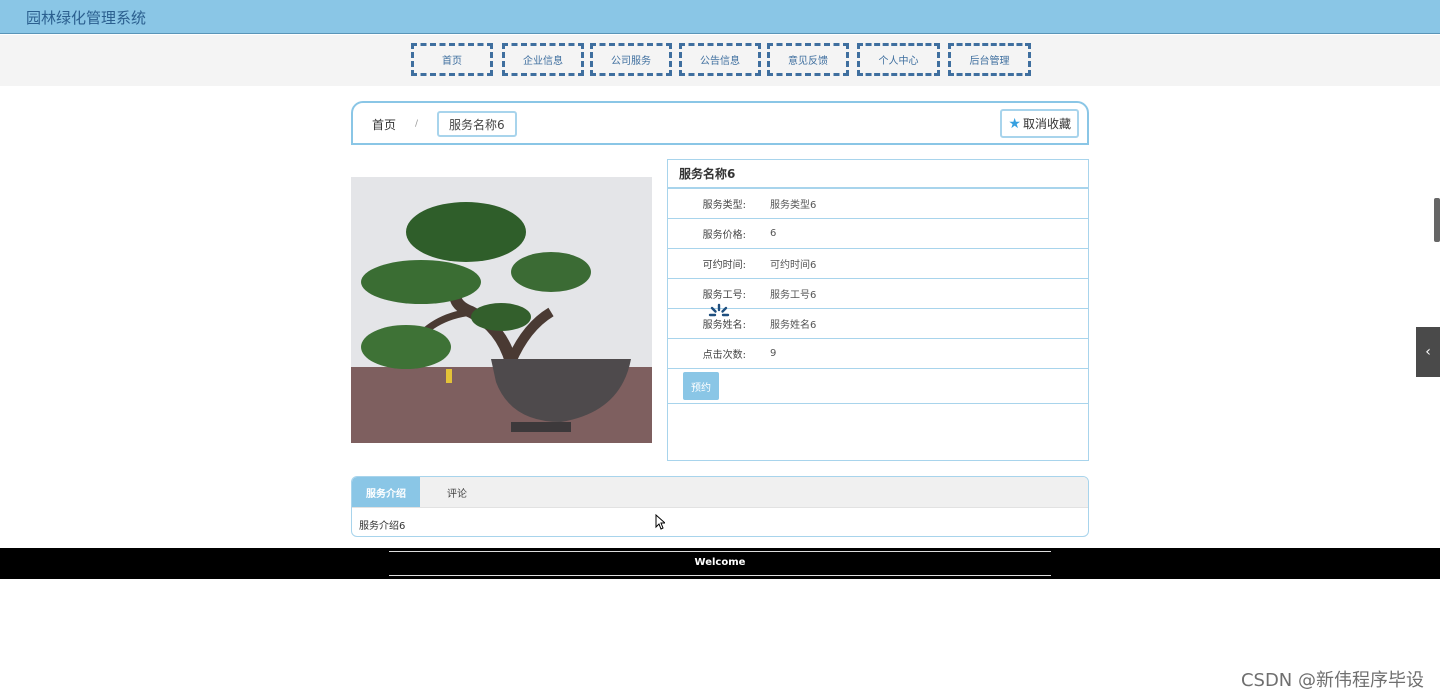  What do you see at coordinates (701, 386) in the screenshot?
I see `book-button: 预约` at bounding box center [701, 386].